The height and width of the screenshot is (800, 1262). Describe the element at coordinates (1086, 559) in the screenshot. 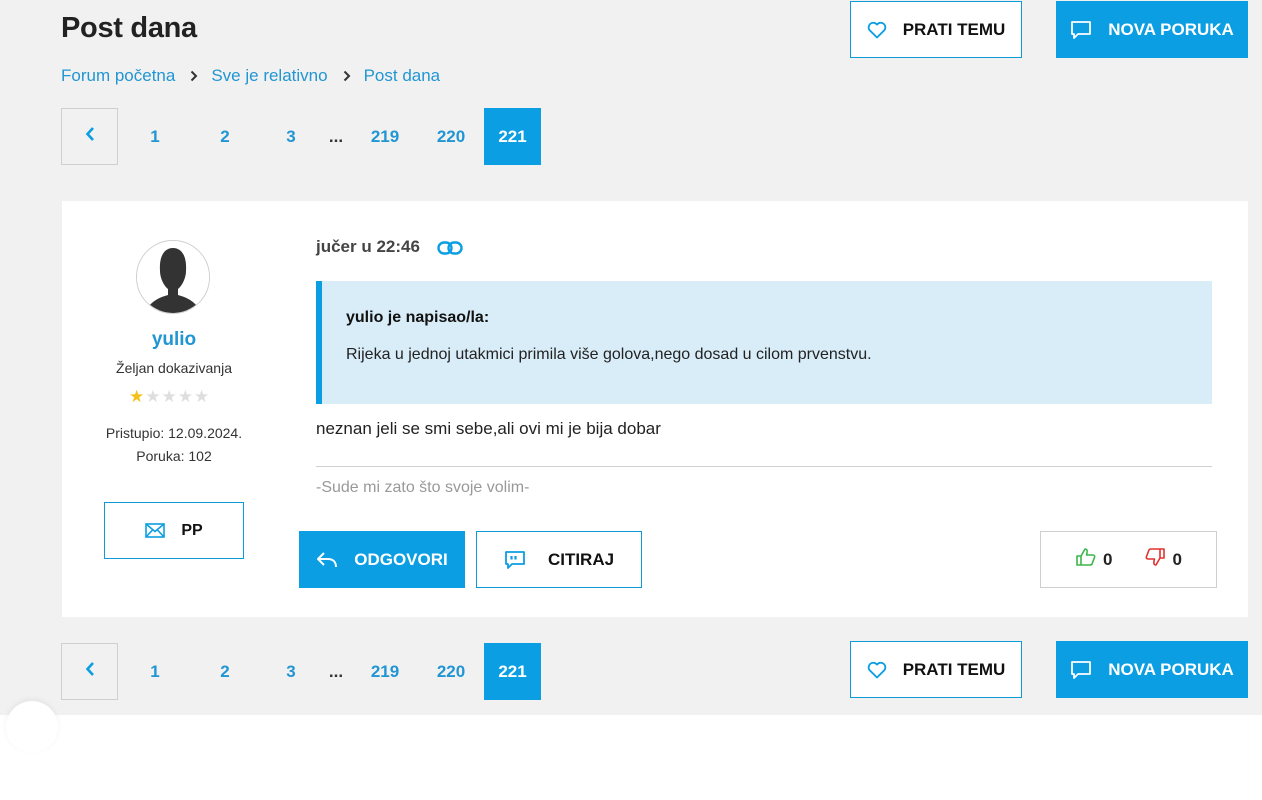

I see `thumbs-up-icon` at that location.